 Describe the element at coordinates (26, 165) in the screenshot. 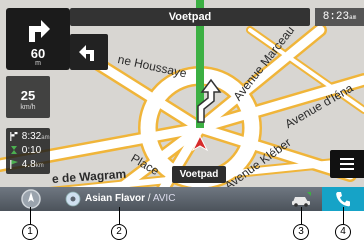

I see `remaining-distance-row: 4.8km` at that location.